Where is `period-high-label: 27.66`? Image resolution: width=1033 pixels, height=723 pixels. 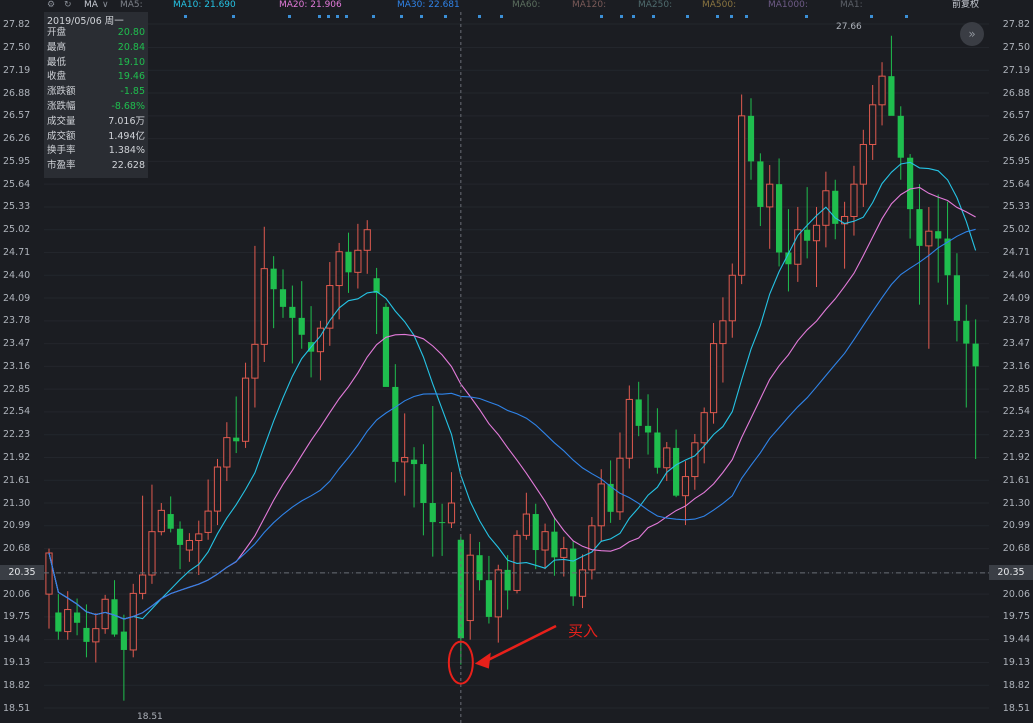 period-high-label: 27.66 is located at coordinates (849, 27).